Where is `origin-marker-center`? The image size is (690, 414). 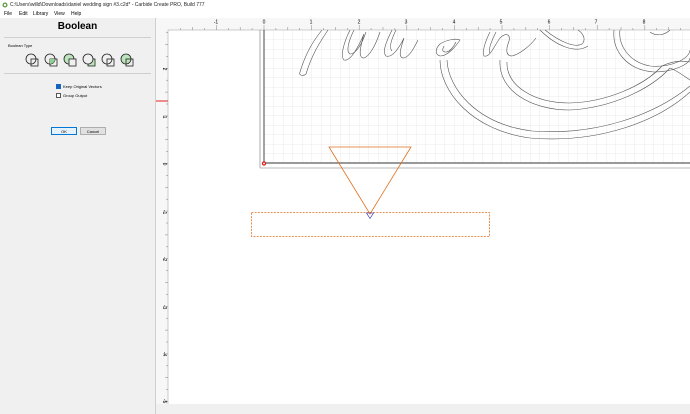 origin-marker-center is located at coordinates (264, 163).